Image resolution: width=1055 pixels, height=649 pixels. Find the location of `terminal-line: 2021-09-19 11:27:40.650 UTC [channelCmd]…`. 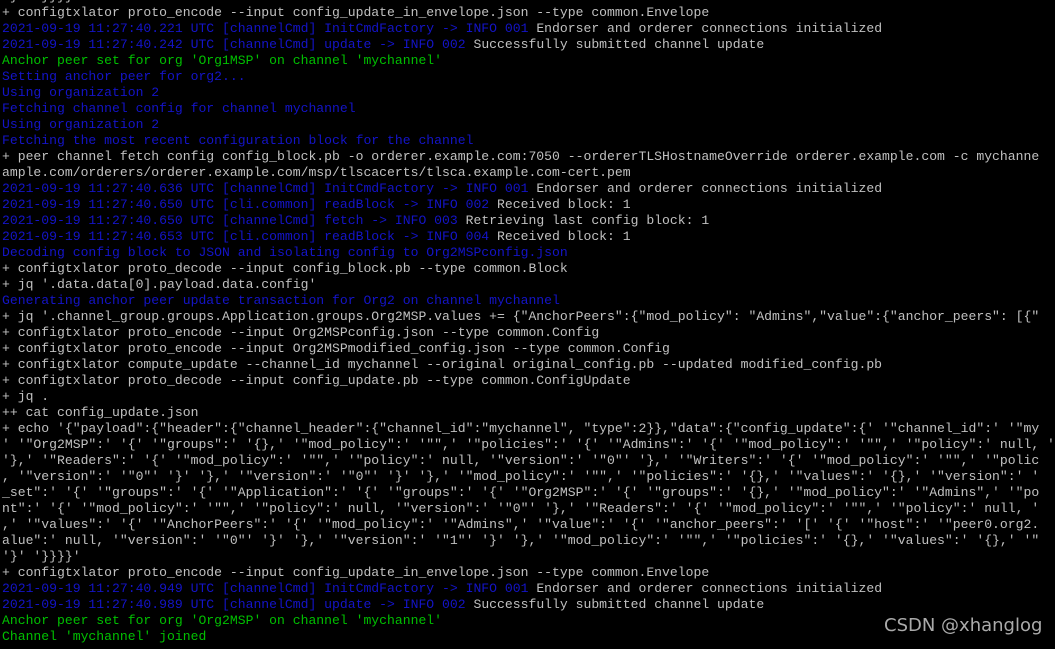

terminal-line: 2021-09-19 11:27:40.650 UTC [channelCmd]… is located at coordinates (355, 221).